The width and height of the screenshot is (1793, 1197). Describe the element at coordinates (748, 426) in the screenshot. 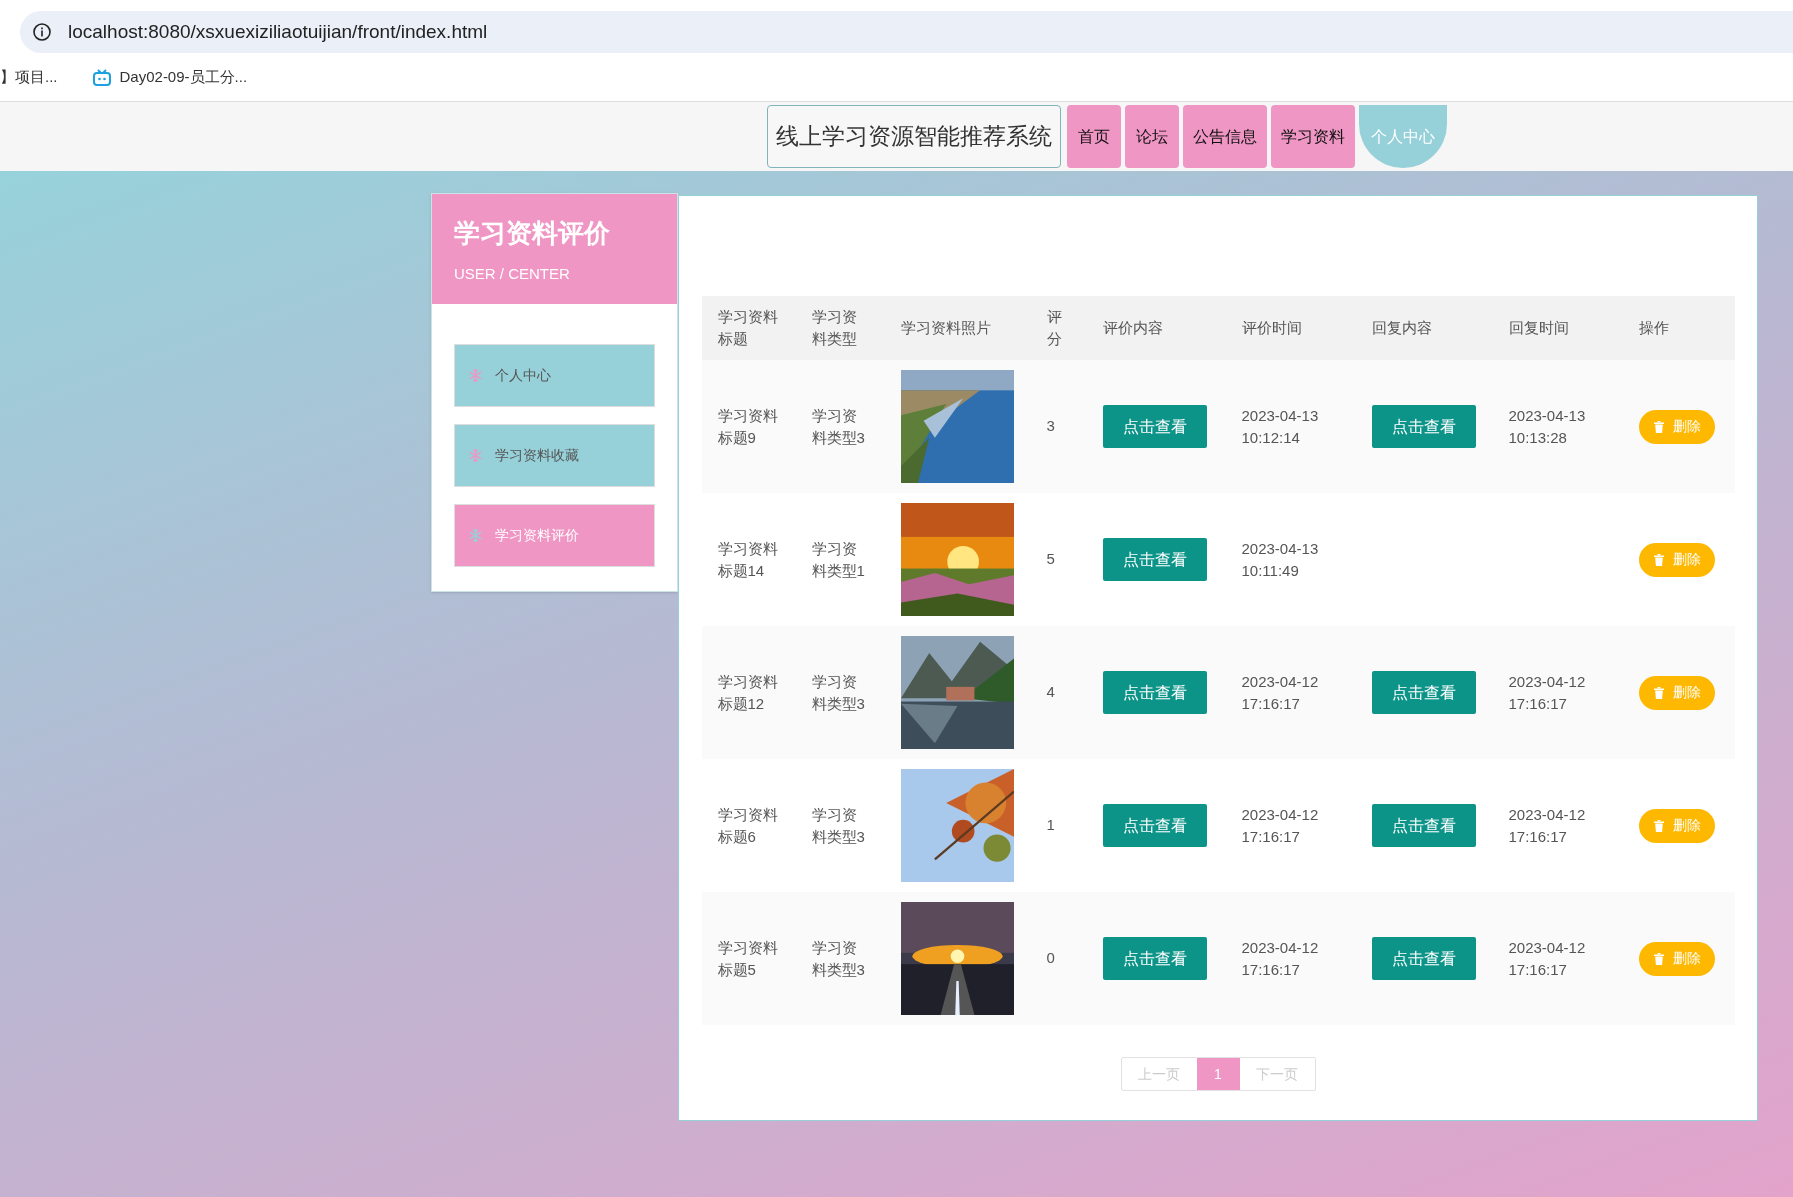

I see `table-cell: 学习资料标题9` at that location.